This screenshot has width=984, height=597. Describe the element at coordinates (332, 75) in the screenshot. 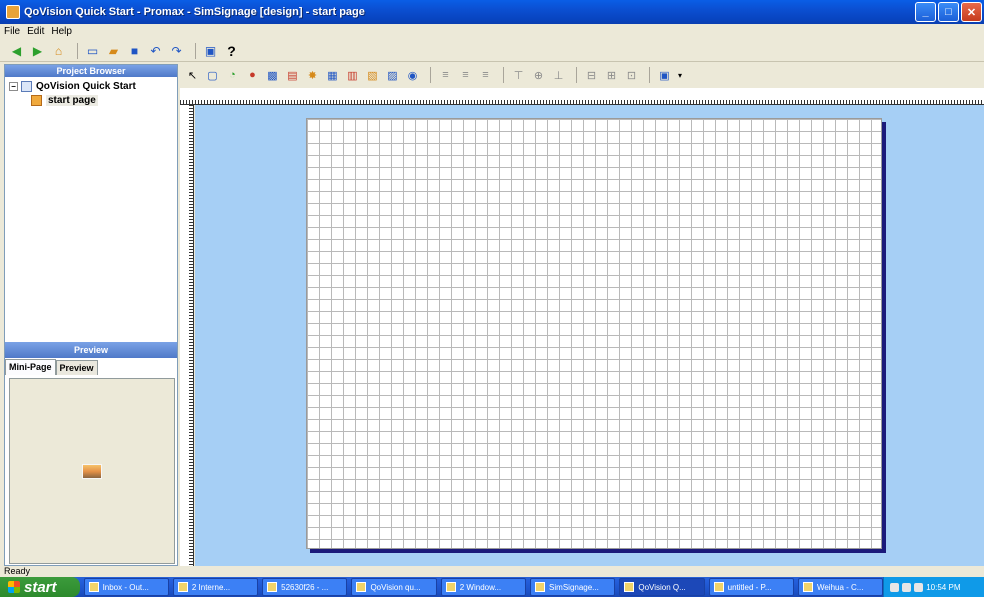

I see `video-tool-icon: ▦` at that location.